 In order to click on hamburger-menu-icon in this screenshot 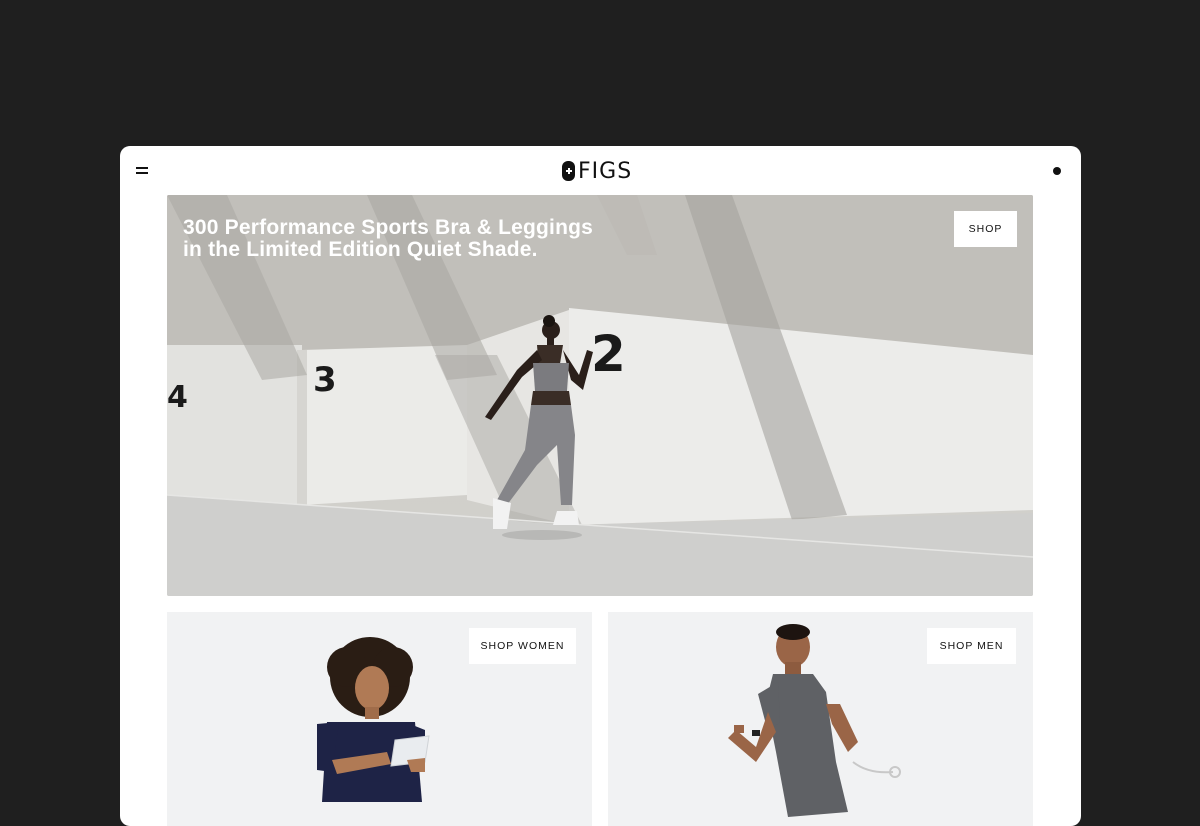, I will do `click(142, 170)`.